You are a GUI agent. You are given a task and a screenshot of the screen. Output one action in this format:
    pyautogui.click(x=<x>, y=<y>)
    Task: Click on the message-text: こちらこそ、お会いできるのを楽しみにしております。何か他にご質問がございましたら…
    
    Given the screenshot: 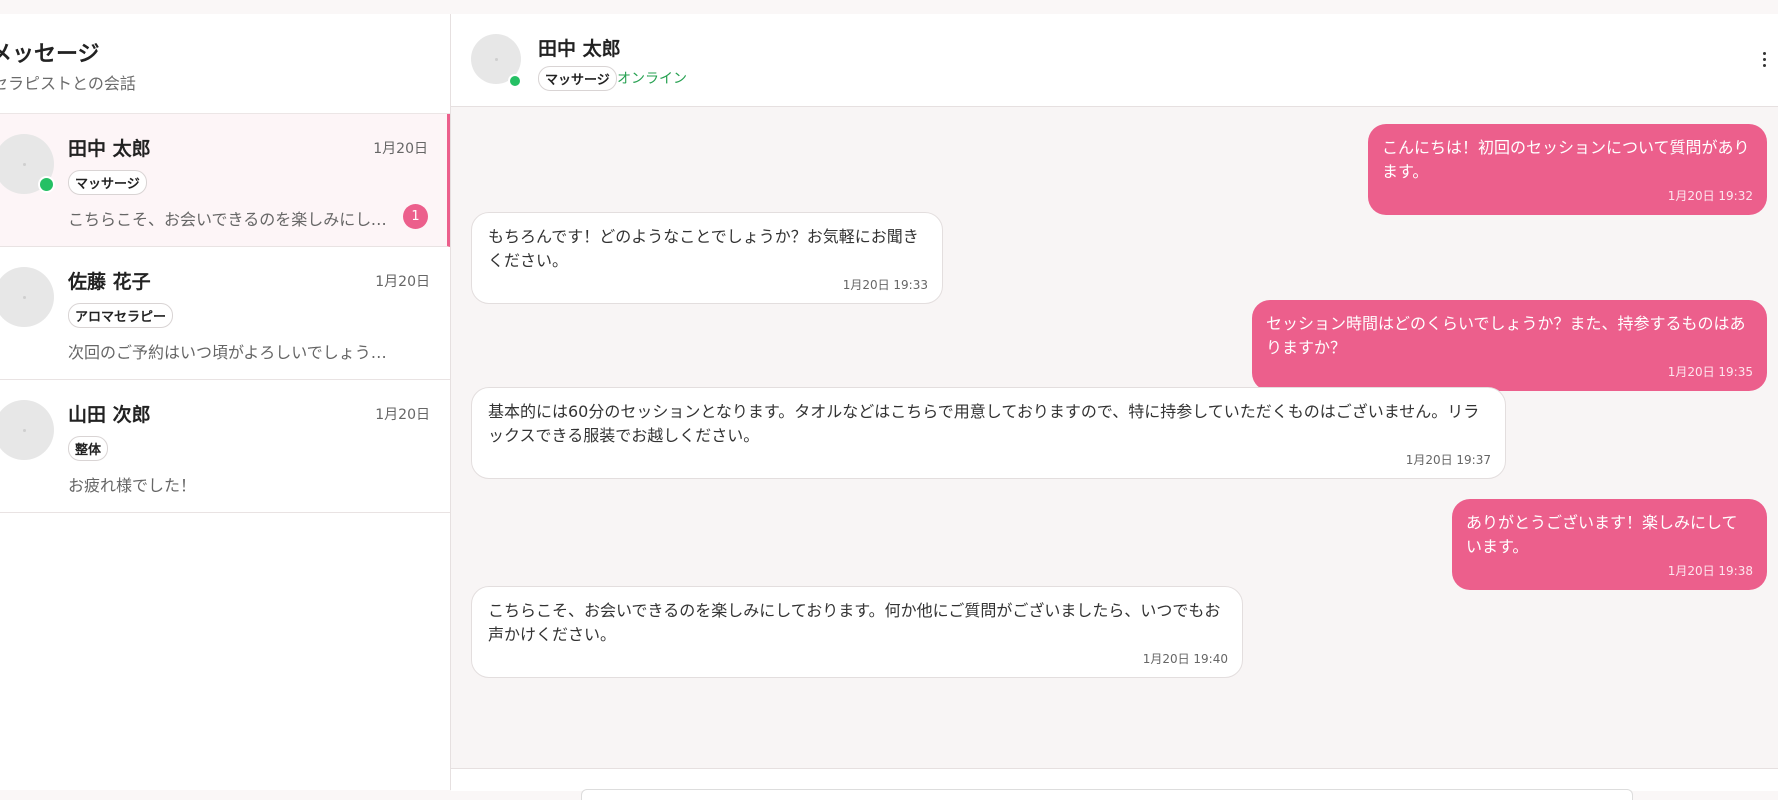 What is the action you would take?
    pyautogui.click(x=854, y=622)
    